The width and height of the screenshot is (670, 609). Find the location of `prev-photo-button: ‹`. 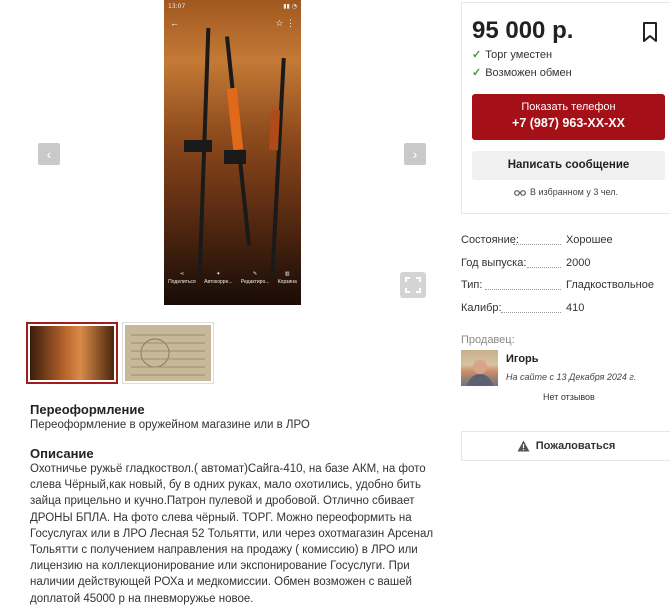

prev-photo-button: ‹ is located at coordinates (49, 154).